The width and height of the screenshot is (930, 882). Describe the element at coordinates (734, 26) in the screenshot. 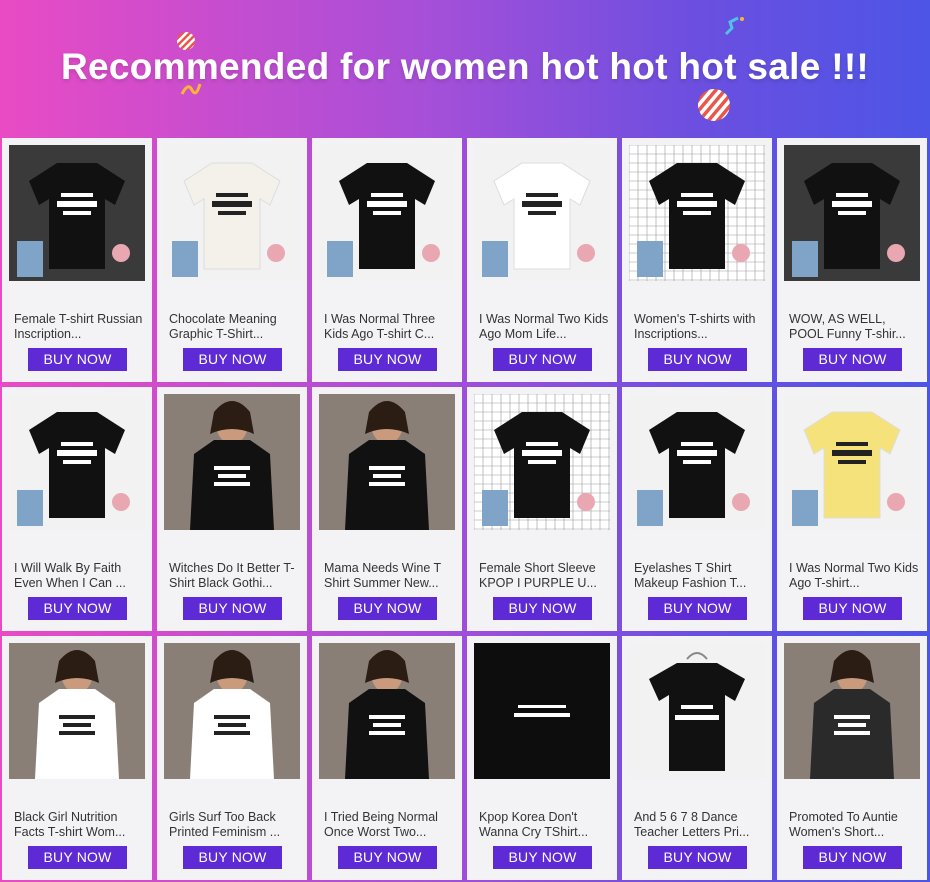

I see `confetti-icon` at that location.